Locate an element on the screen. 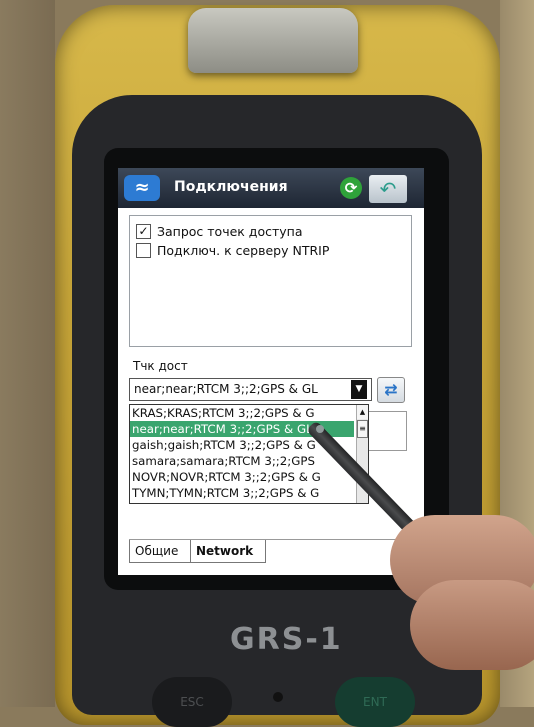 The height and width of the screenshot is (727, 534). scroll-thumb: ≡ is located at coordinates (362, 429).